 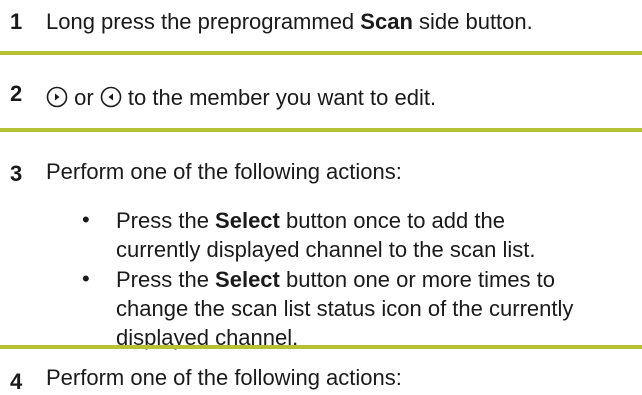 I want to click on step-text-rest: to the member you want to edit., so click(x=279, y=97).